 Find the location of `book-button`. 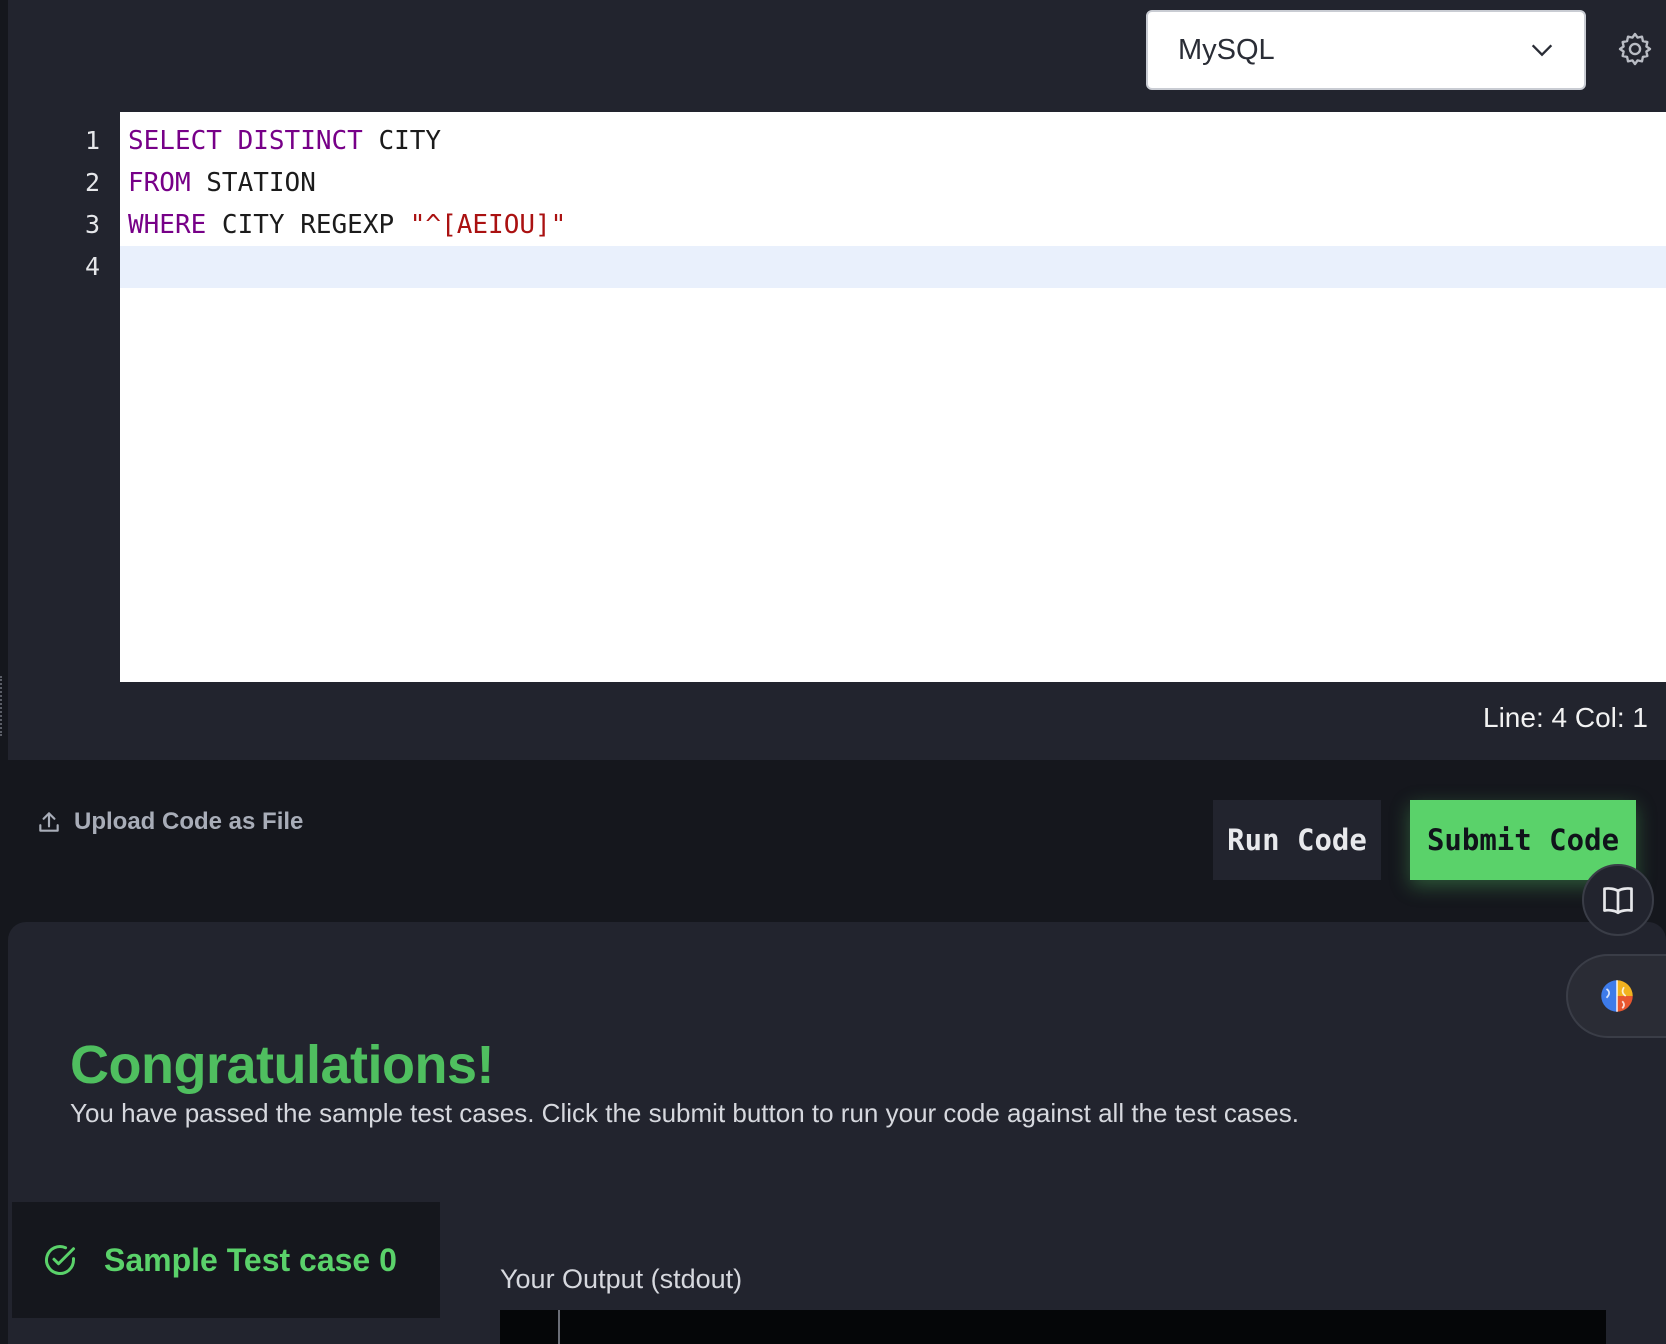

book-button is located at coordinates (1618, 900).